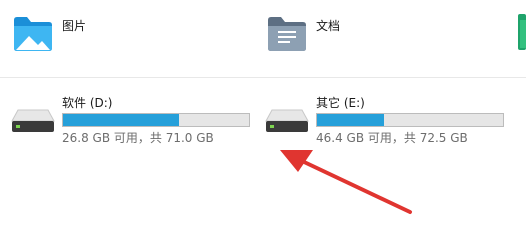  Describe the element at coordinates (346, 182) in the screenshot. I see `annotation-arrow` at that location.